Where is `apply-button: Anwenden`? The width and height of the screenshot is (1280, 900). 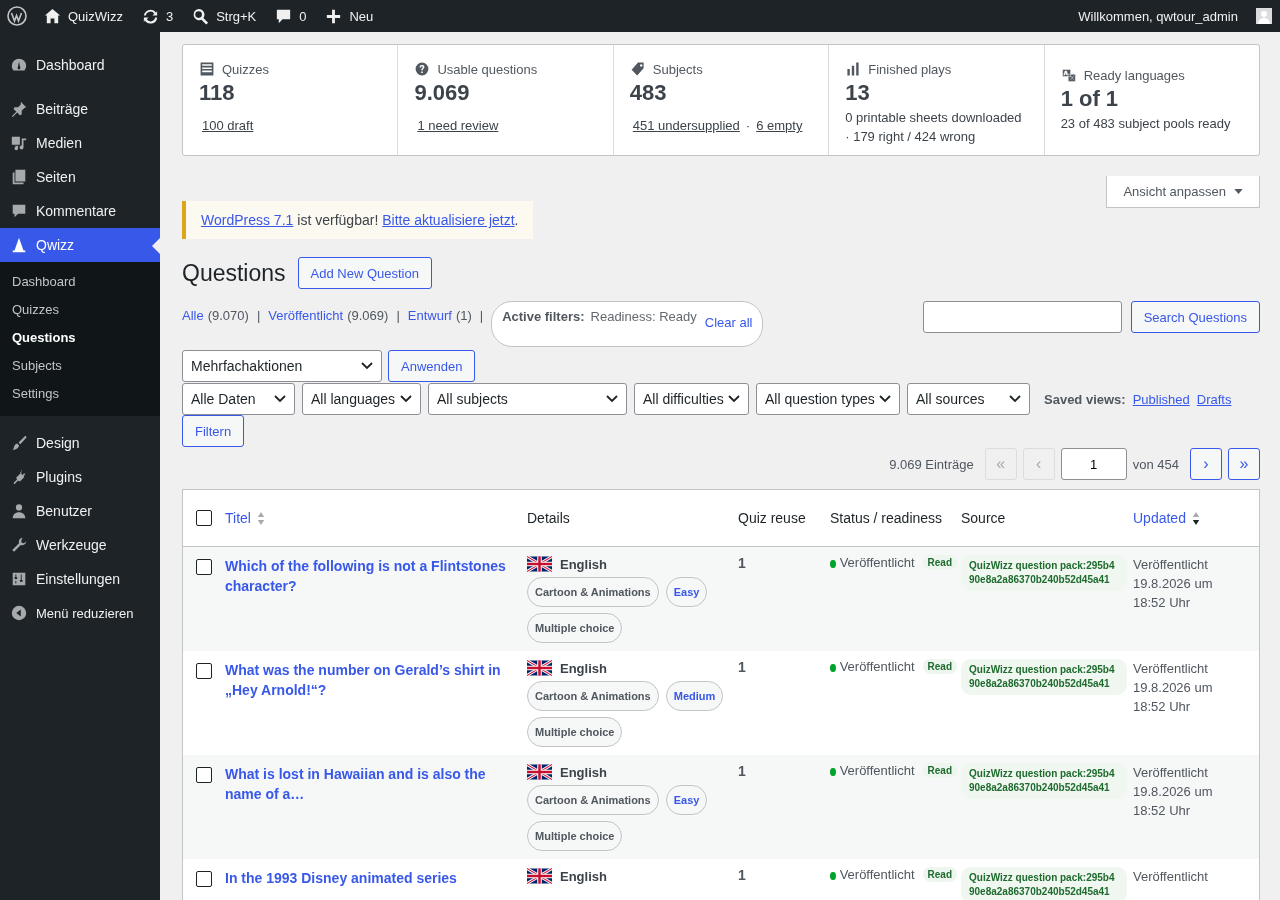 apply-button: Anwenden is located at coordinates (432, 366).